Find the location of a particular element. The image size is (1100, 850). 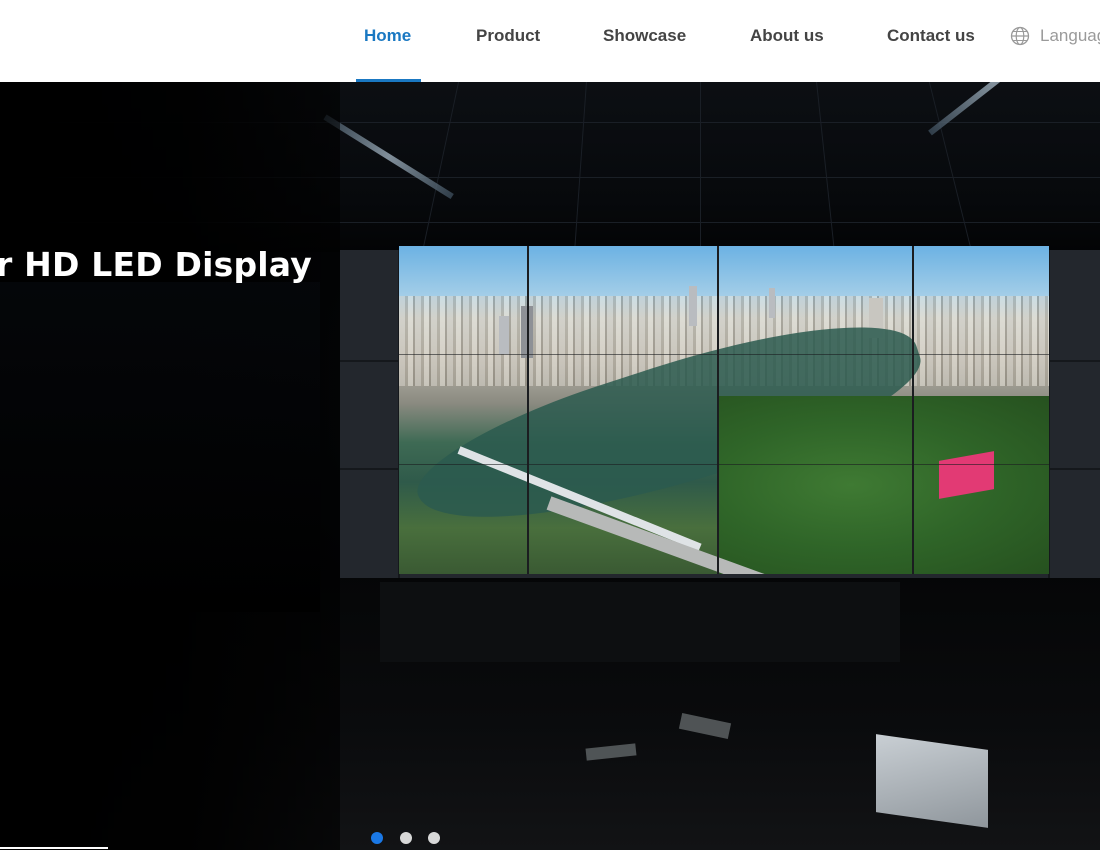

nav-product: Product is located at coordinates (508, 41).